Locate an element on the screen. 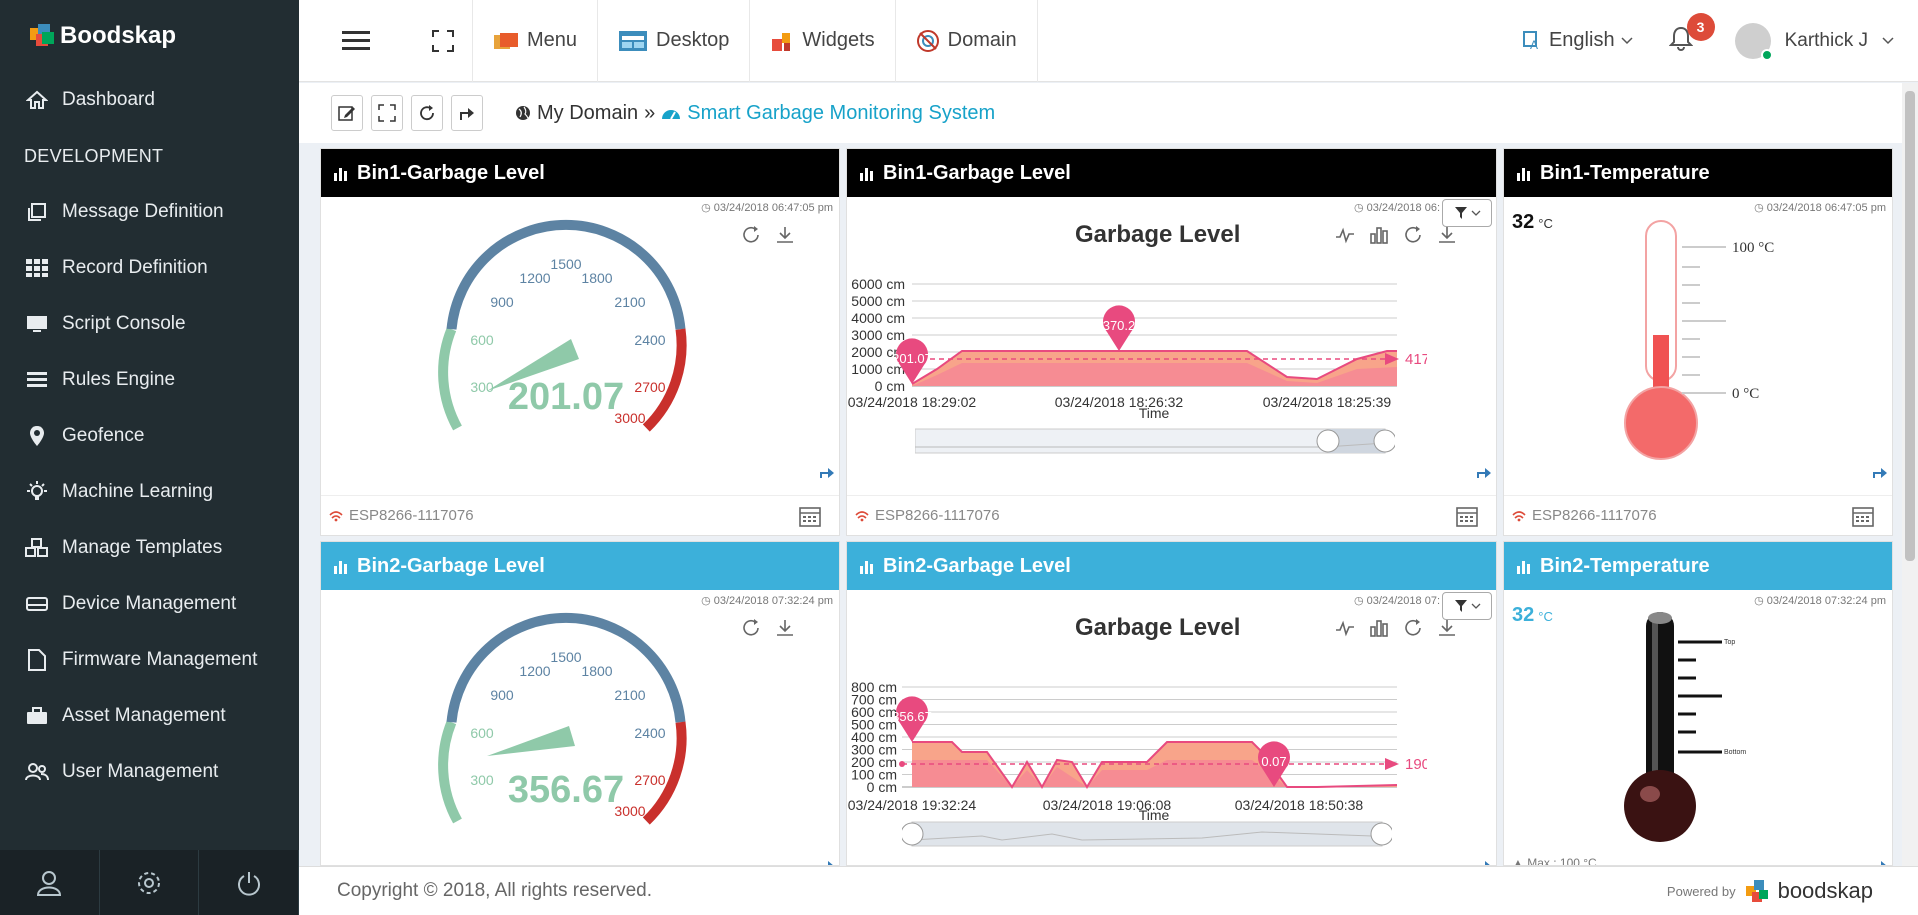  fullscreen-button is located at coordinates (443, 41).